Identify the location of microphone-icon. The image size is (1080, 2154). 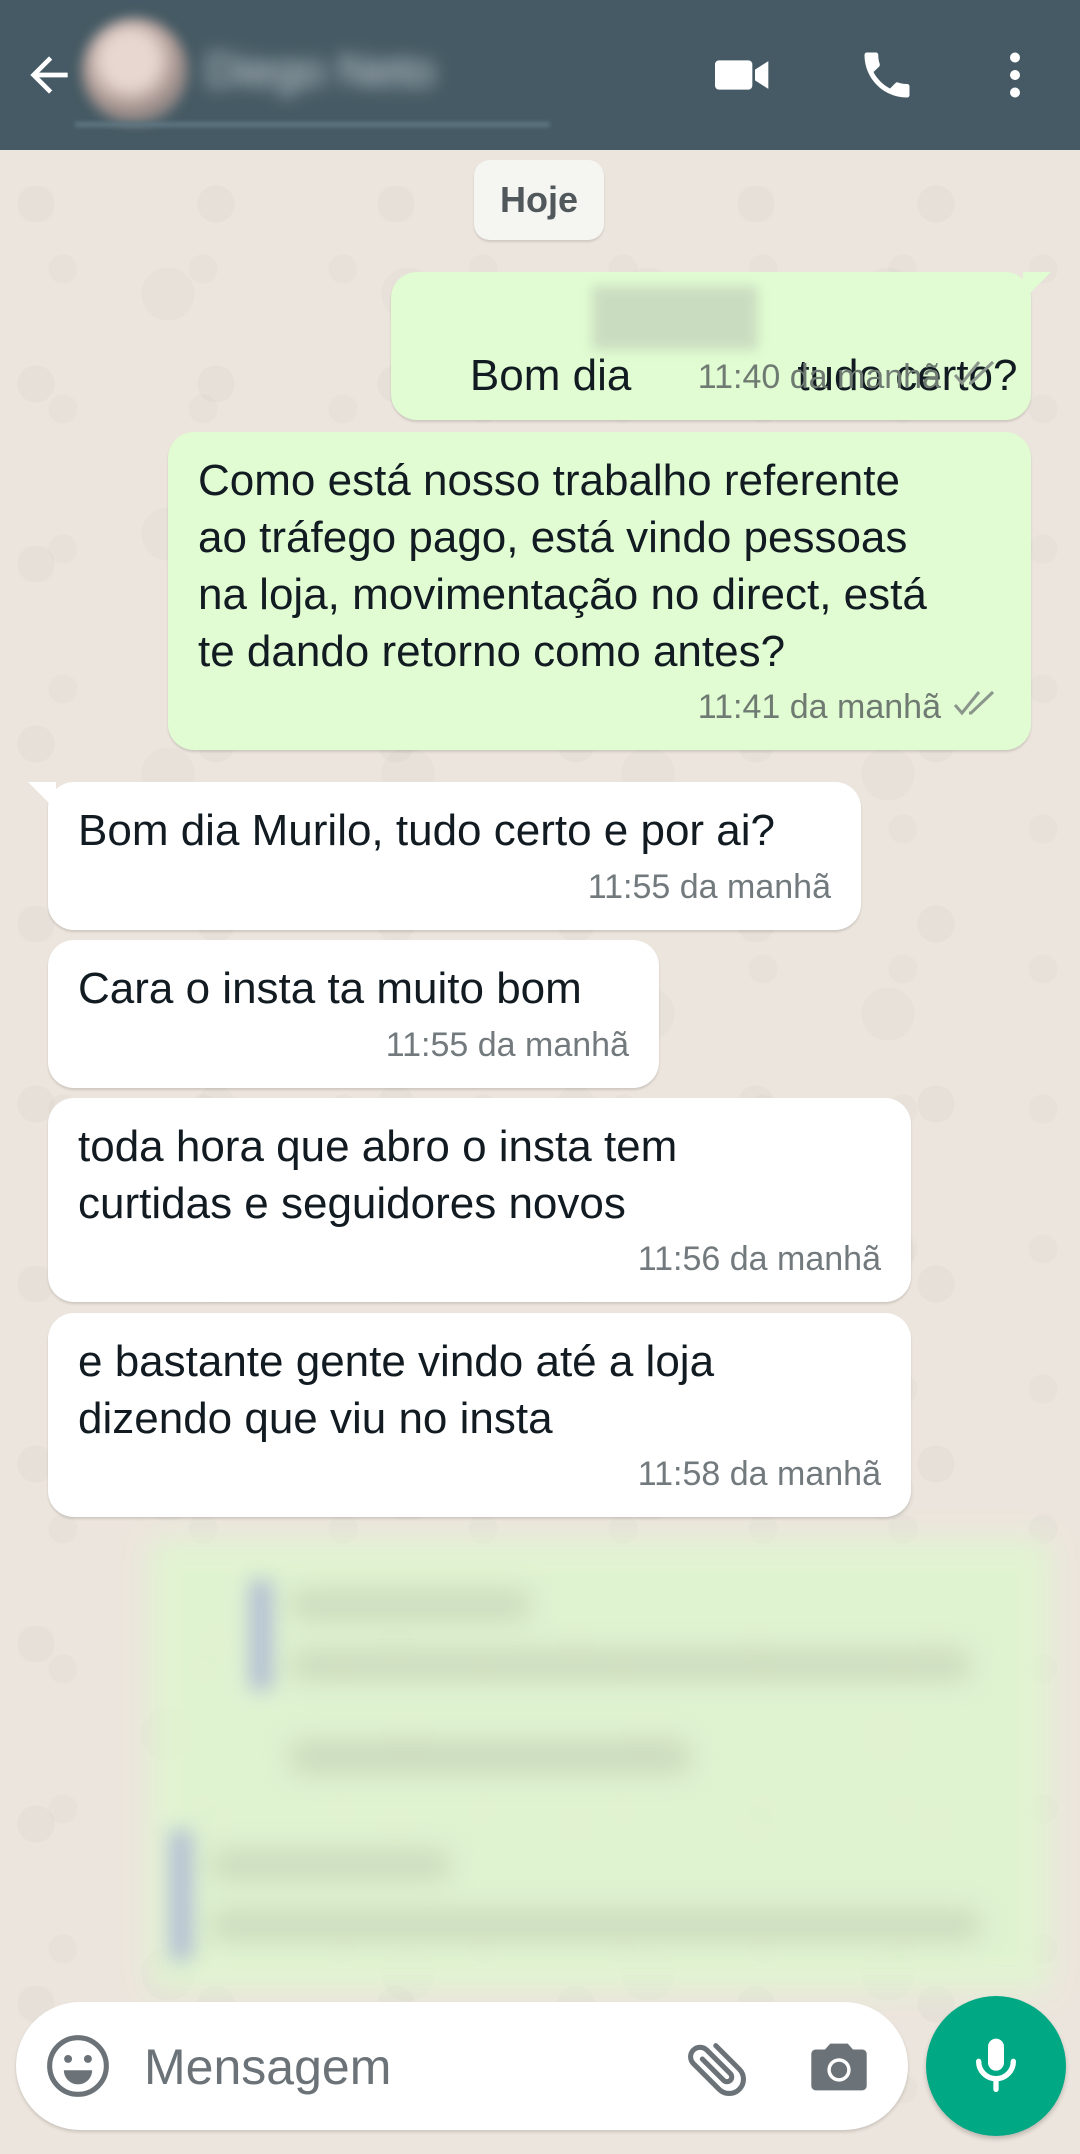
(996, 2066).